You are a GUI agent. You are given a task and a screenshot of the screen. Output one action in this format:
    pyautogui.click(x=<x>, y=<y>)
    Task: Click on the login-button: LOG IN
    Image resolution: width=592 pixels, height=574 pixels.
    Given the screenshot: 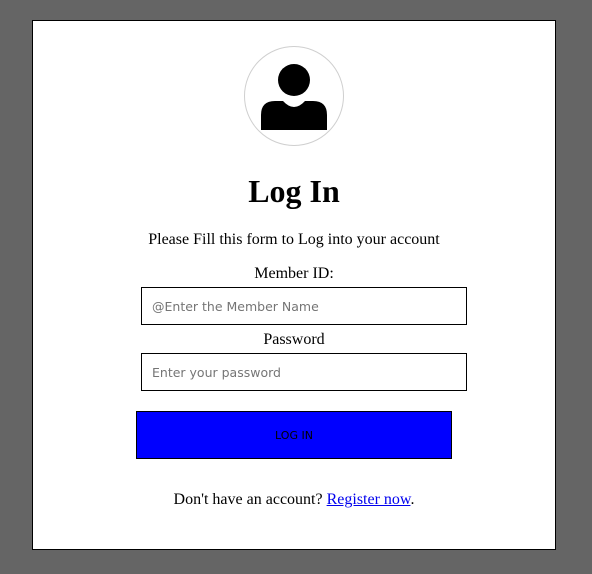 What is the action you would take?
    pyautogui.click(x=294, y=435)
    